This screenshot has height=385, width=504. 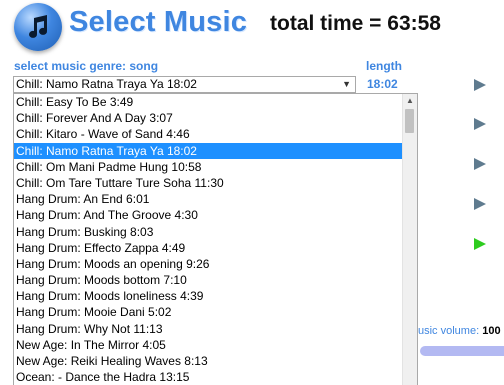 What do you see at coordinates (158, 22) in the screenshot?
I see `page-title: Select Music` at bounding box center [158, 22].